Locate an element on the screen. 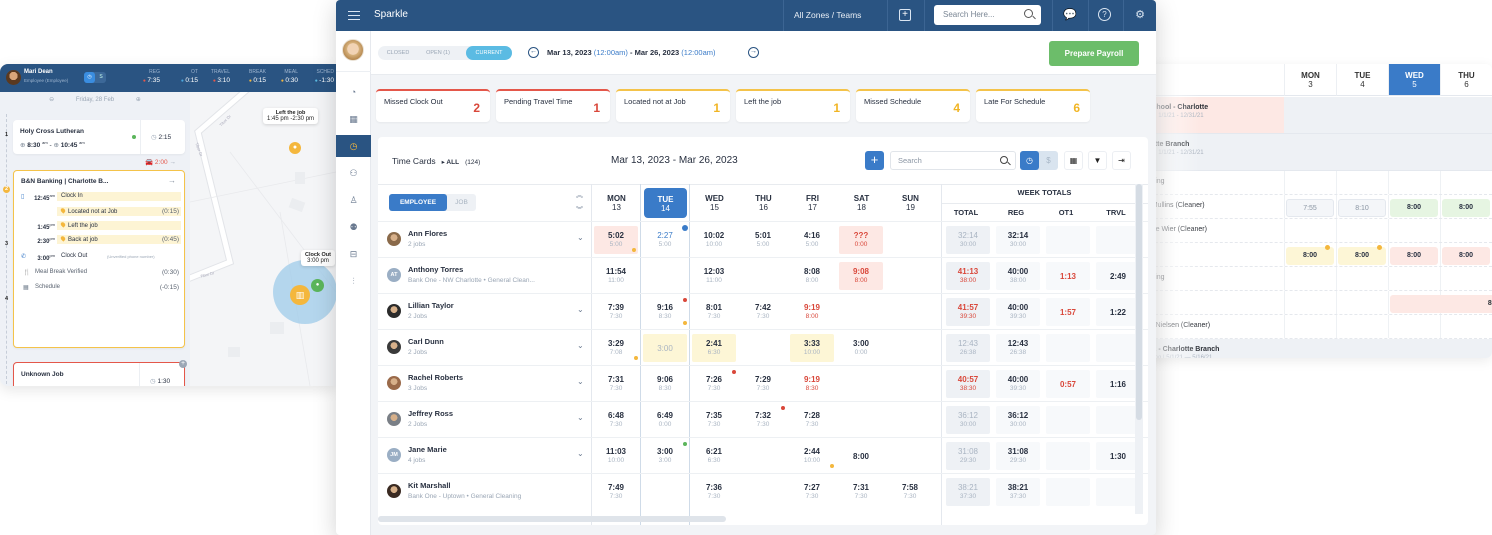  day-cell: 7:35 7:30 is located at coordinates (714, 420).